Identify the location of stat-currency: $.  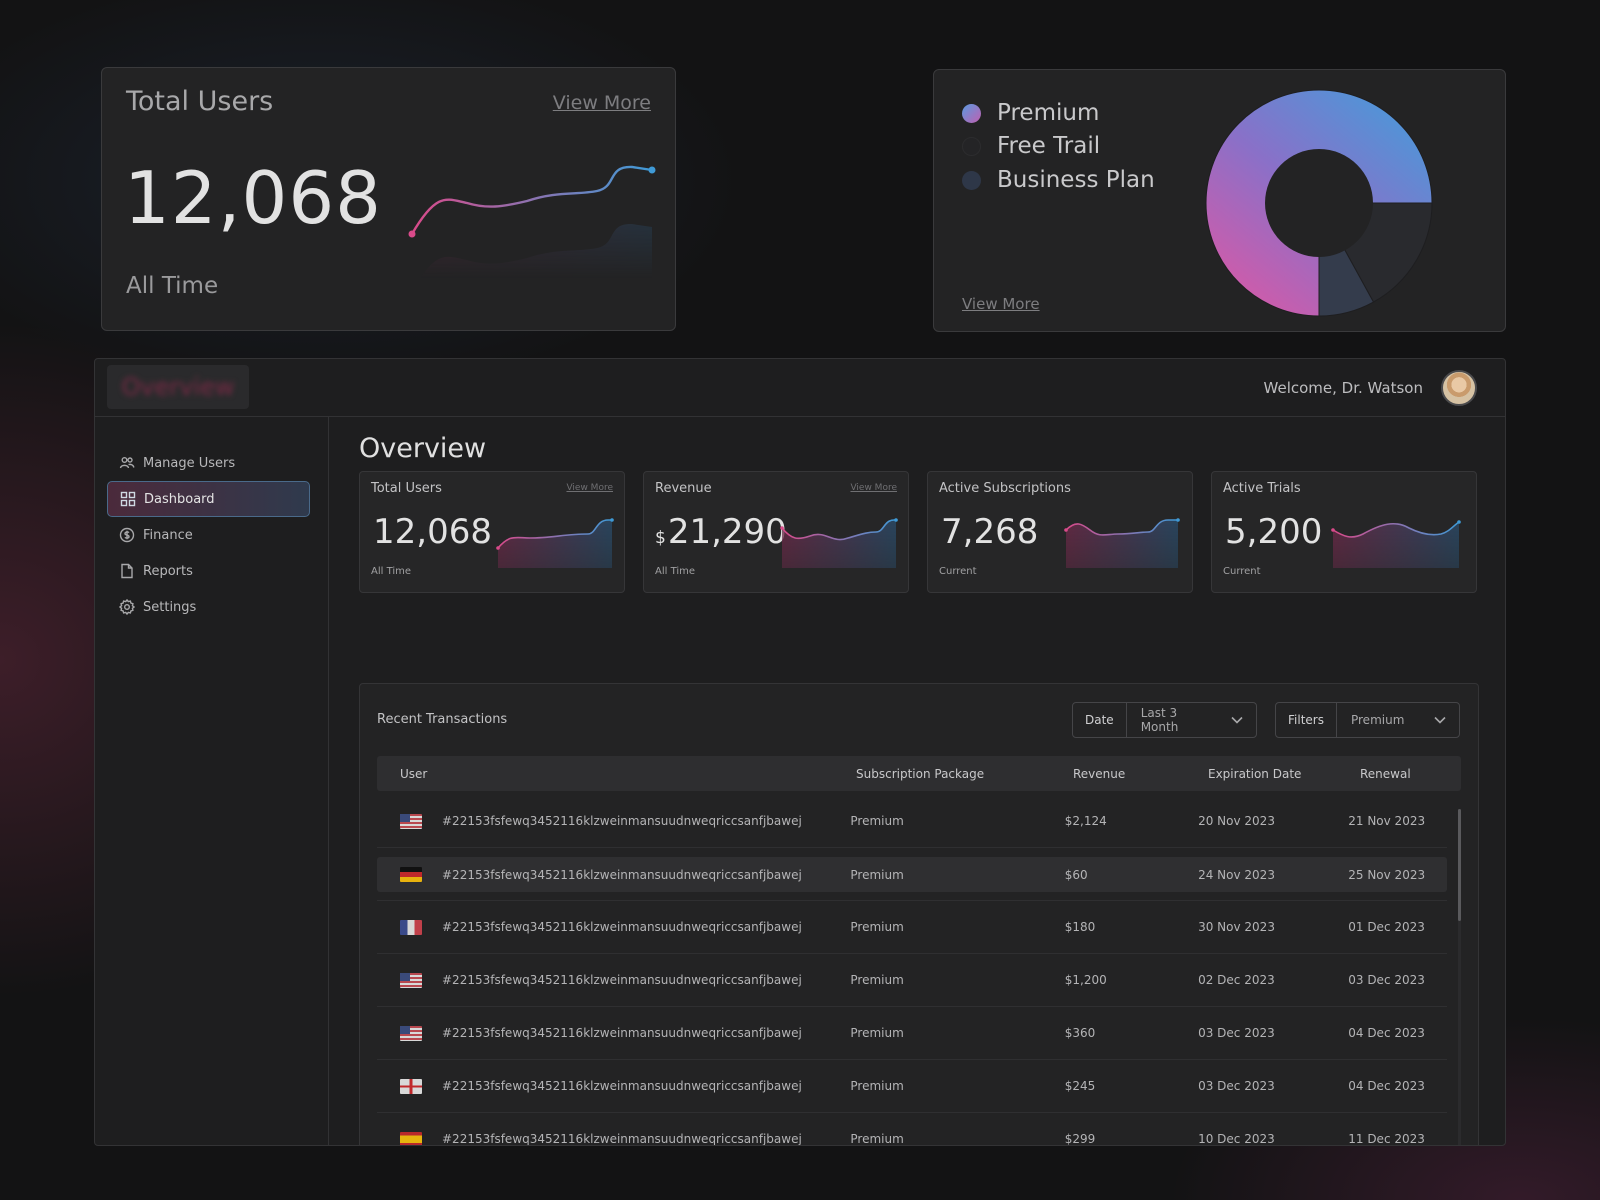
(660, 538).